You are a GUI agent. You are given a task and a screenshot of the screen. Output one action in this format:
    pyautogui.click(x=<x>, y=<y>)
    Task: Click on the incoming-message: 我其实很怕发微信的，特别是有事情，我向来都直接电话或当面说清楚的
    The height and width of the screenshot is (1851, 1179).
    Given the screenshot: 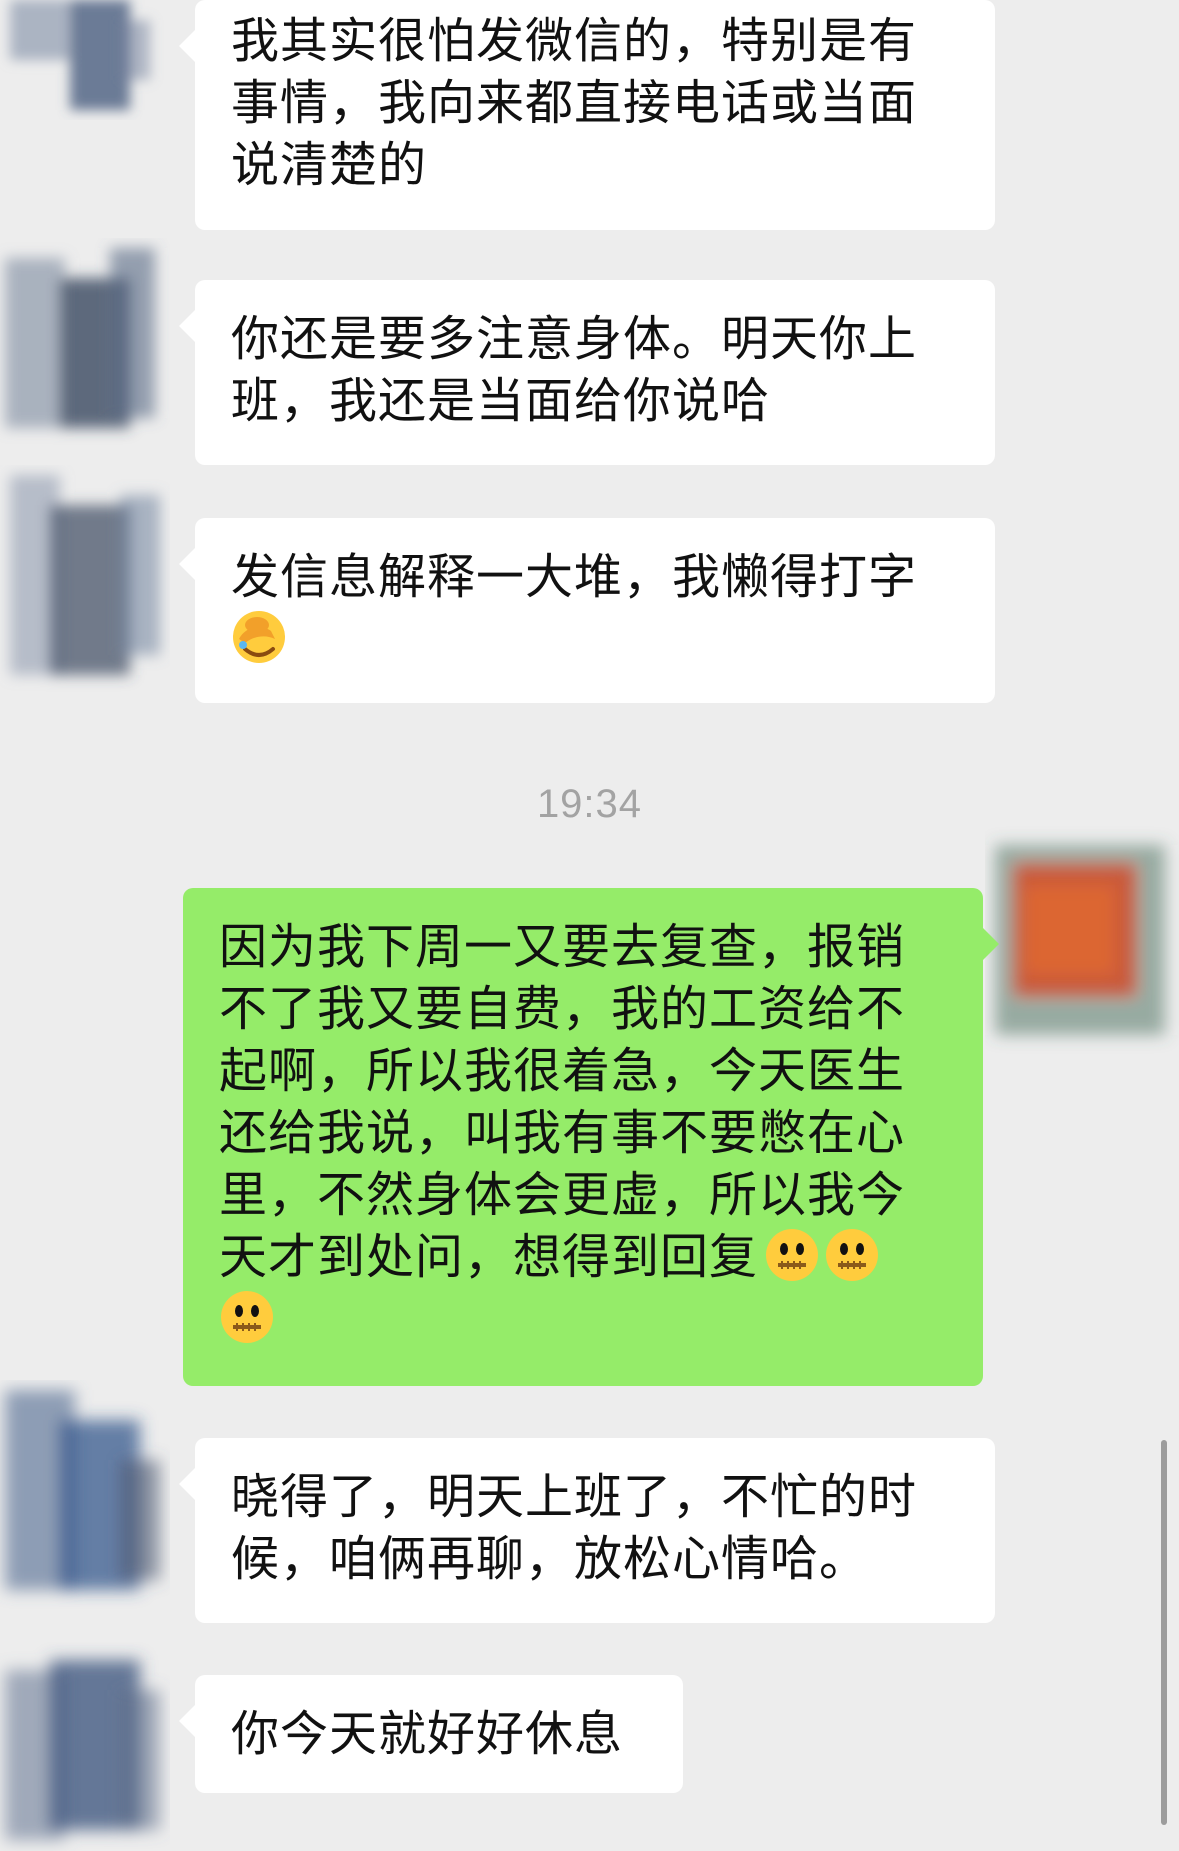 What is the action you would take?
    pyautogui.click(x=587, y=115)
    